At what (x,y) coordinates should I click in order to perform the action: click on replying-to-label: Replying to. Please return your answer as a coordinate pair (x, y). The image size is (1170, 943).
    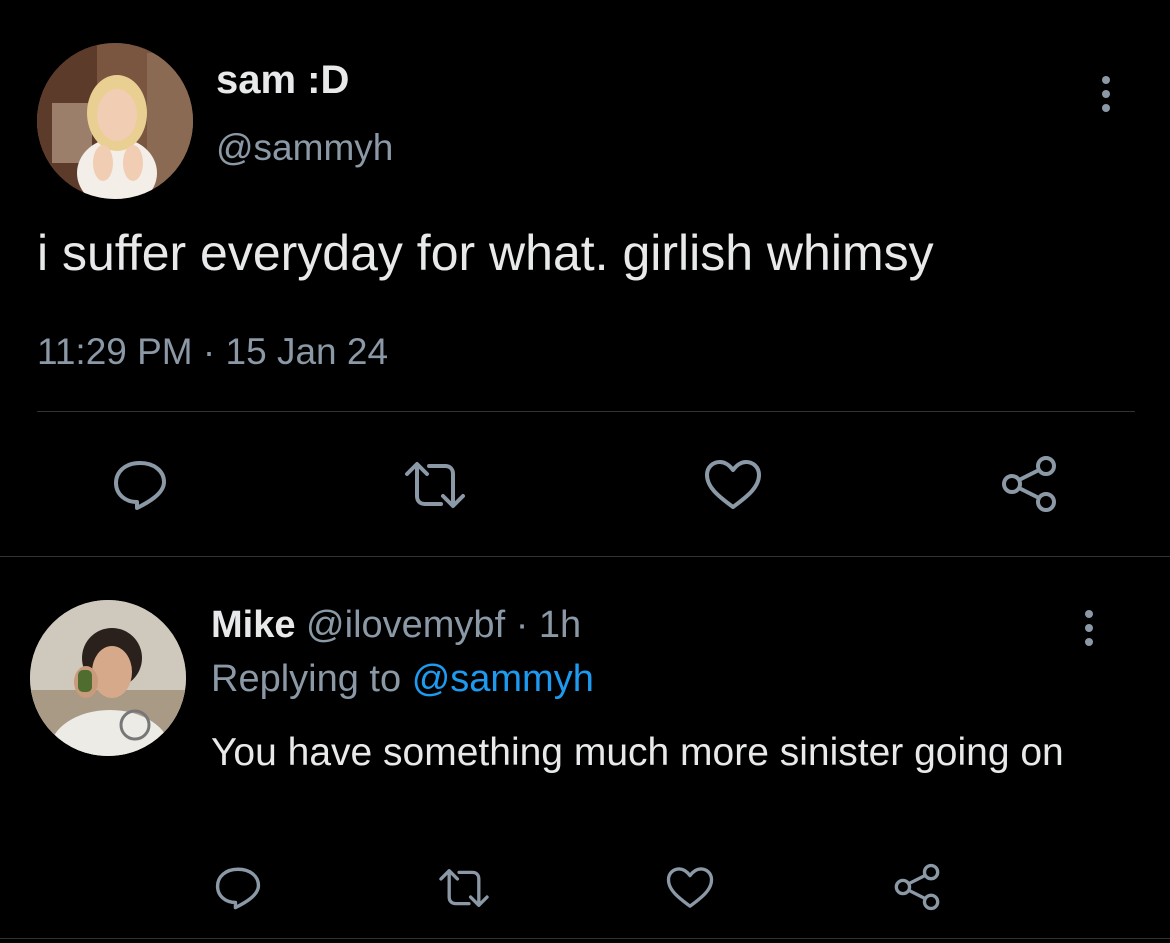
    Looking at the image, I should click on (306, 679).